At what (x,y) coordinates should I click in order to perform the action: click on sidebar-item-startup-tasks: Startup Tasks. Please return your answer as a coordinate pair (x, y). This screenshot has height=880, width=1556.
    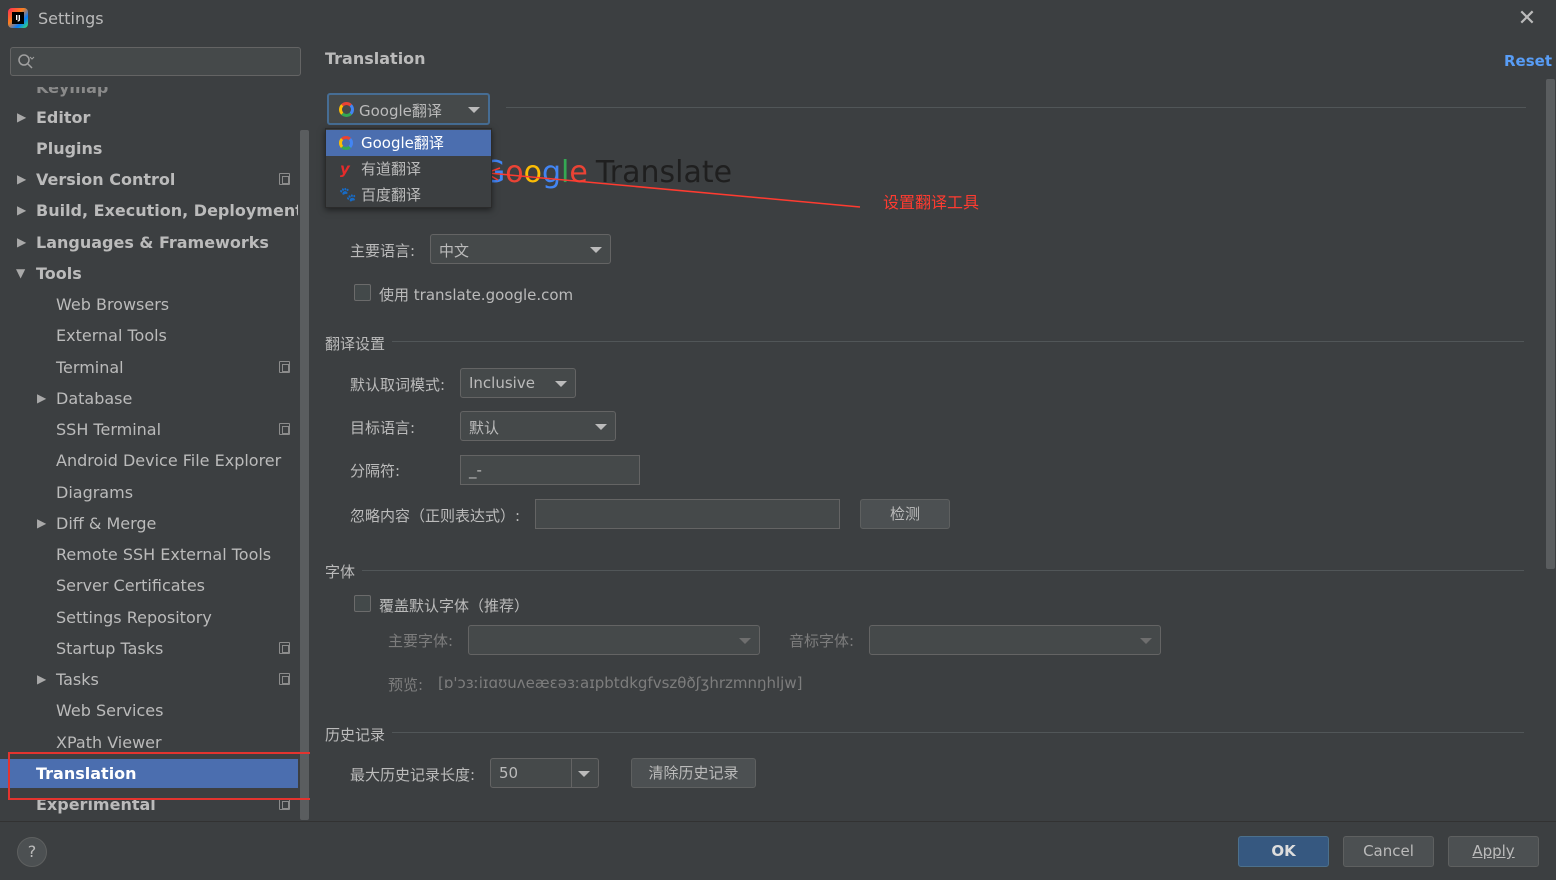
    Looking at the image, I should click on (149, 648).